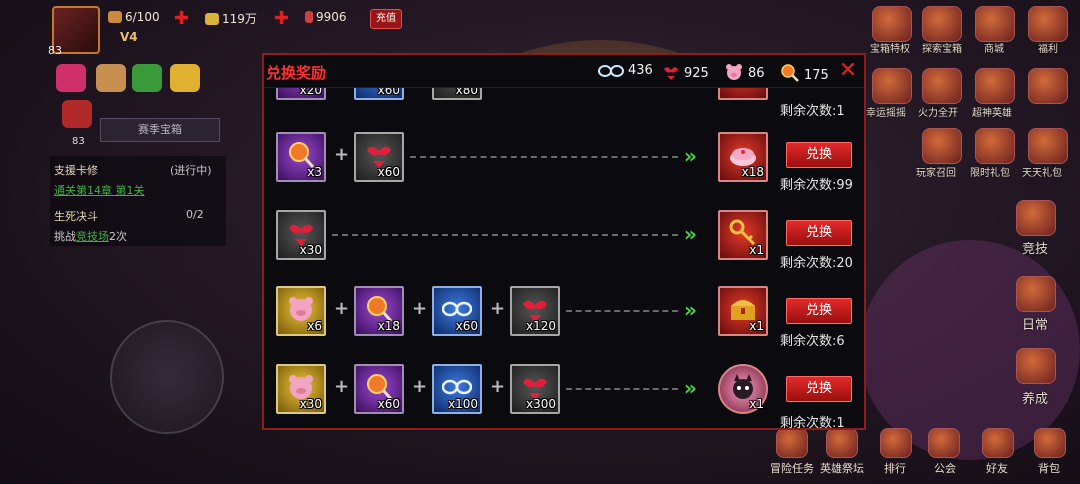  I want to click on cost-item: x20, so click(301, 94).